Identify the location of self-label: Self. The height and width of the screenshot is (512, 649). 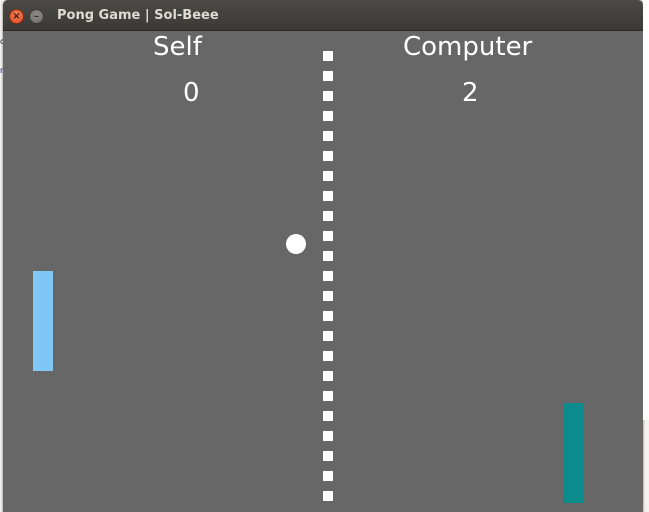
(177, 47).